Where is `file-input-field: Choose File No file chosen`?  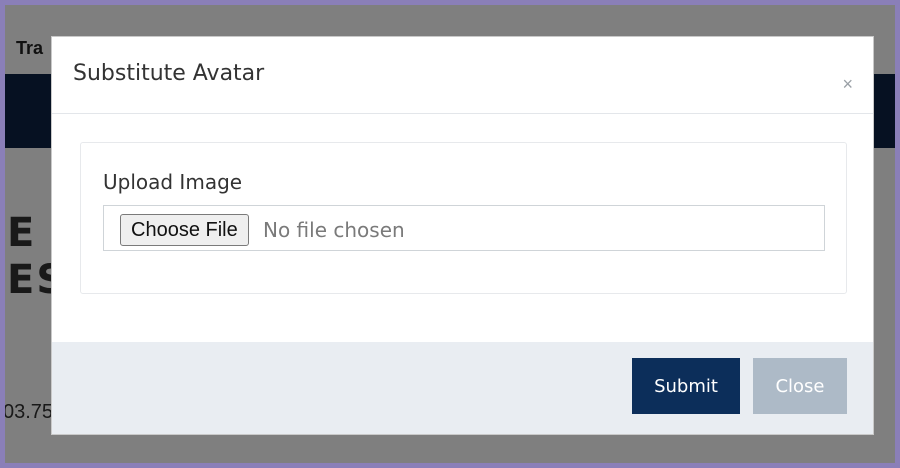
file-input-field: Choose File No file chosen is located at coordinates (464, 228).